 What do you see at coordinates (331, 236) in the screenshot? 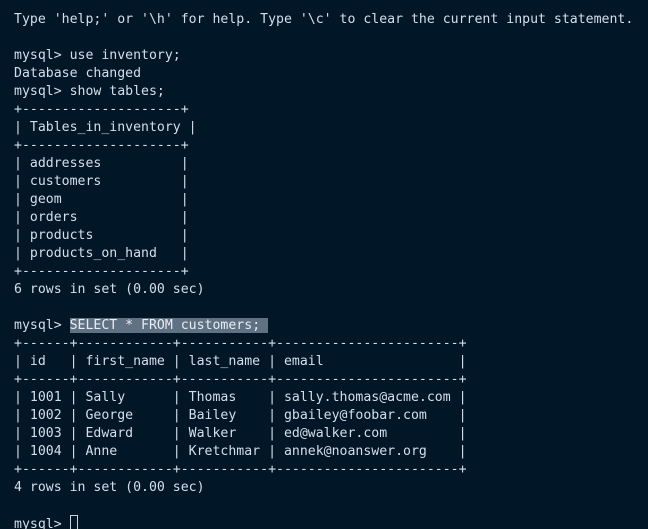
I see `tables-row-products: | products |` at bounding box center [331, 236].